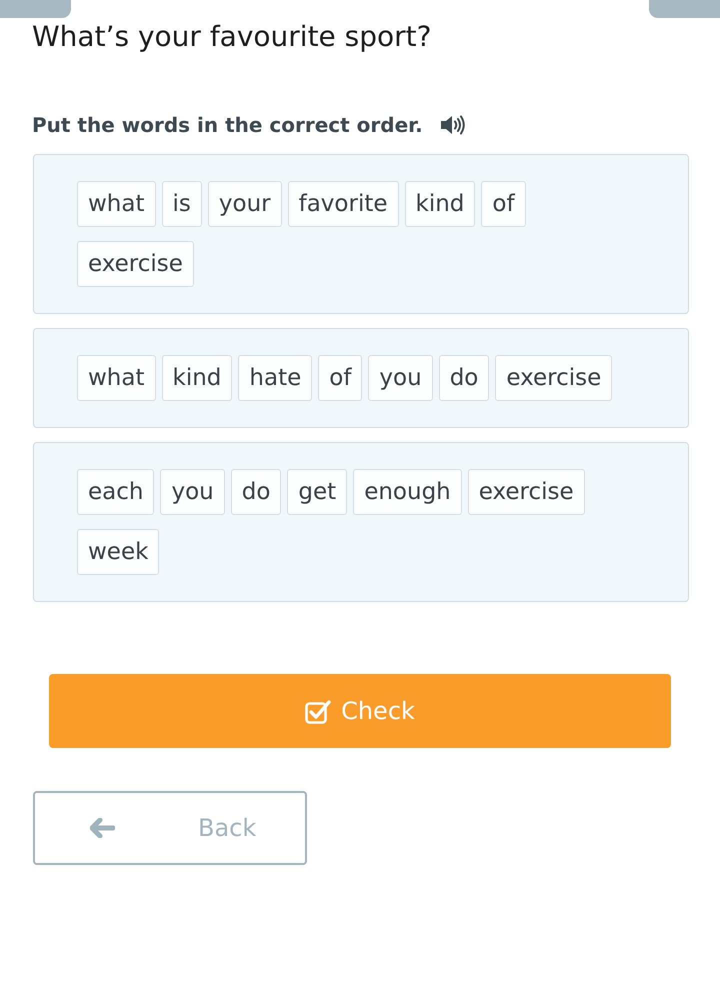 This screenshot has height=993, width=720. What do you see at coordinates (343, 204) in the screenshot?
I see `word-tile: favorite` at bounding box center [343, 204].